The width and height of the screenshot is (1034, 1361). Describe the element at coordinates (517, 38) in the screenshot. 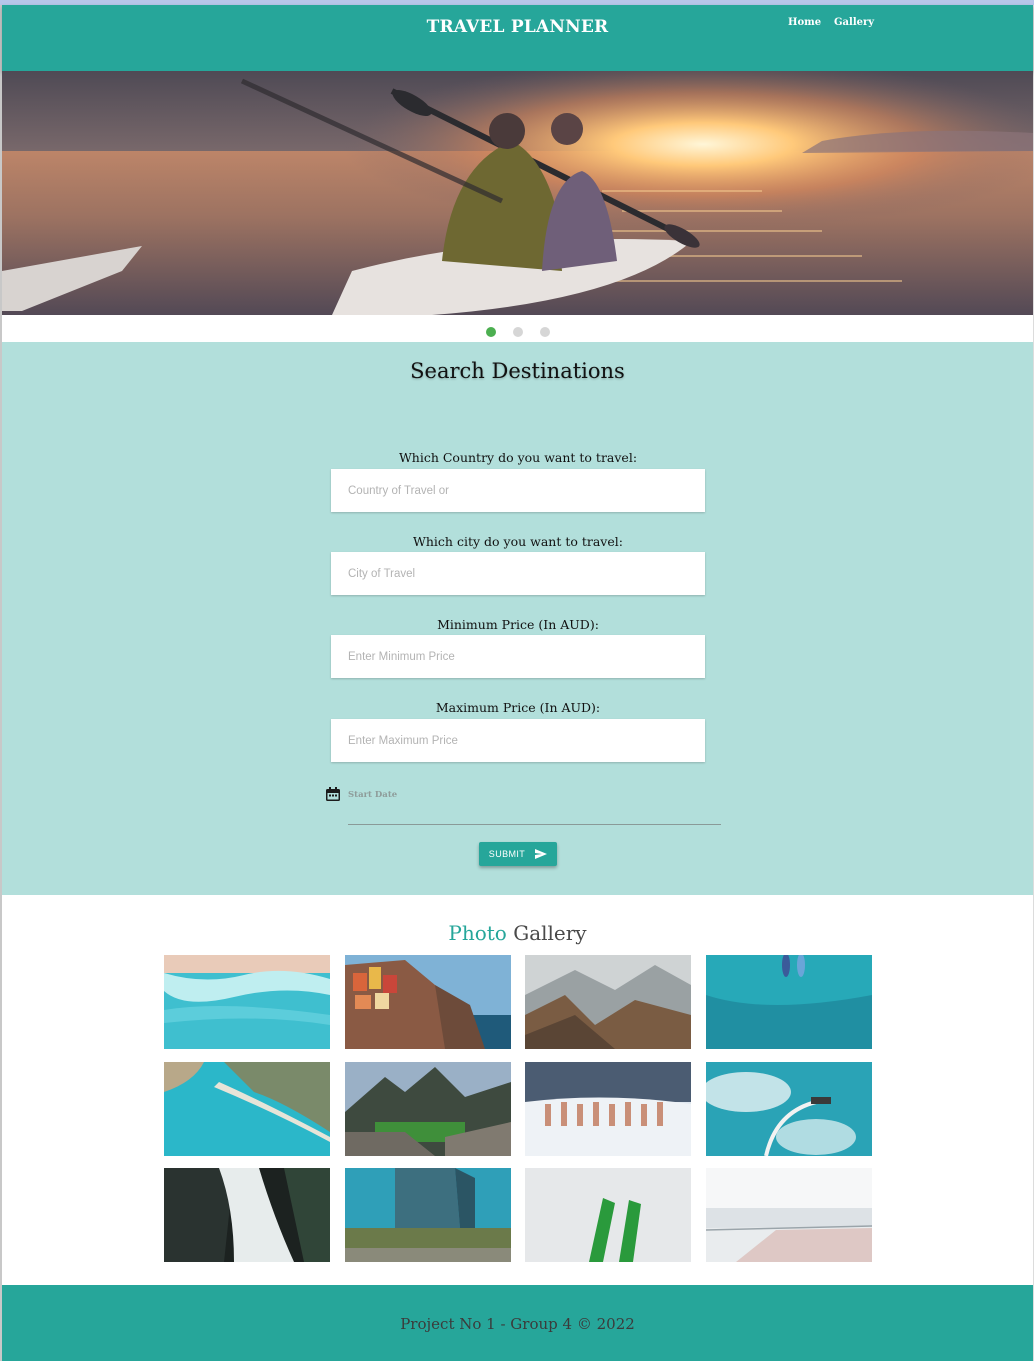

I see `navbar: TRAVEL PLANNER Home Gallery` at that location.